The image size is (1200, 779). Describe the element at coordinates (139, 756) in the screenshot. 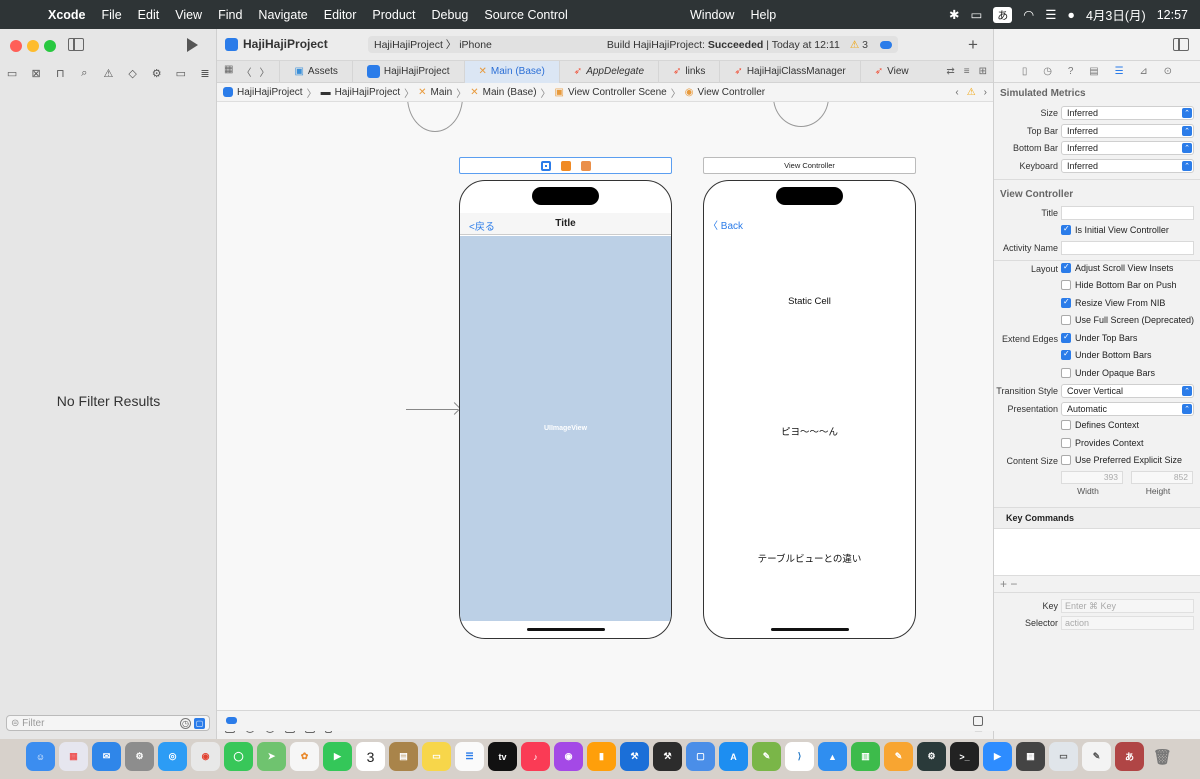

I see `system-settings-icon: ⚙` at that location.